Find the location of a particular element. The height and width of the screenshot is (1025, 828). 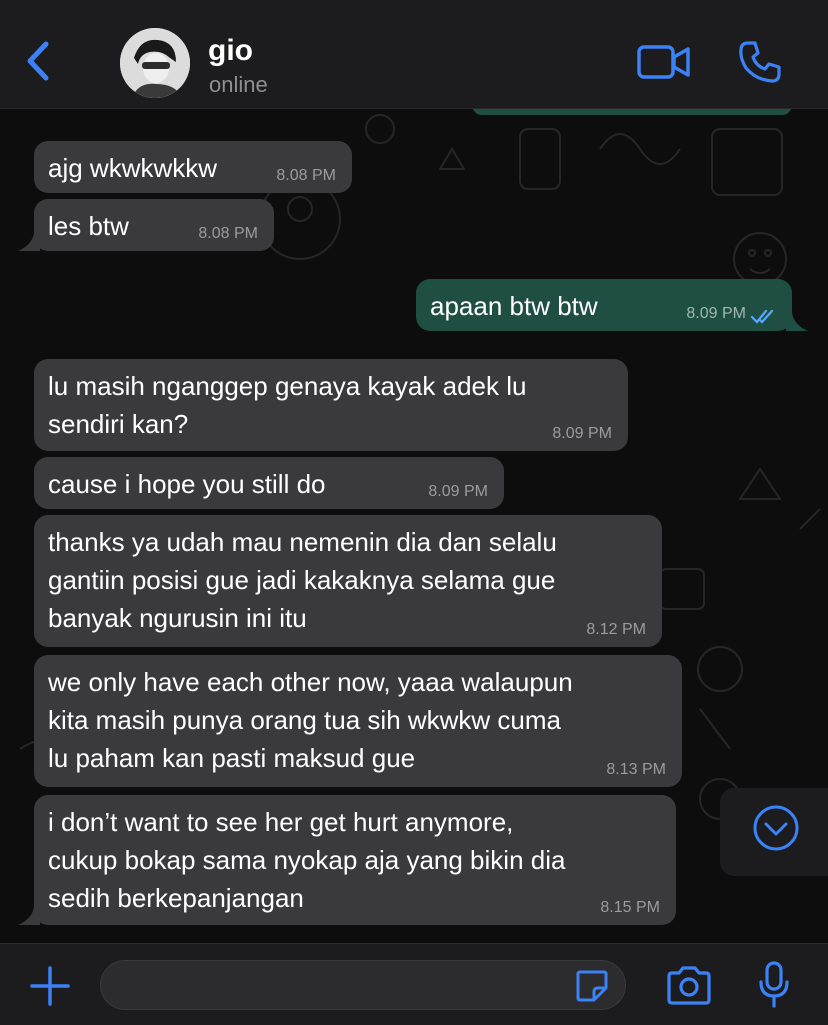

camera-icon is located at coordinates (689, 985).